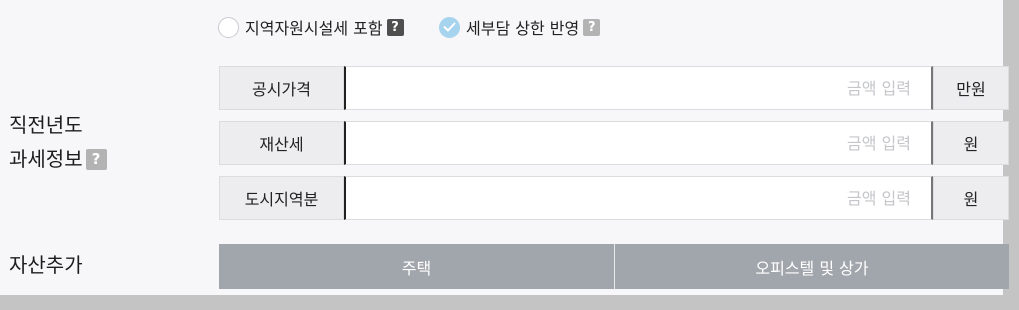  I want to click on include-regional-resource-tax-radio, so click(228, 27).